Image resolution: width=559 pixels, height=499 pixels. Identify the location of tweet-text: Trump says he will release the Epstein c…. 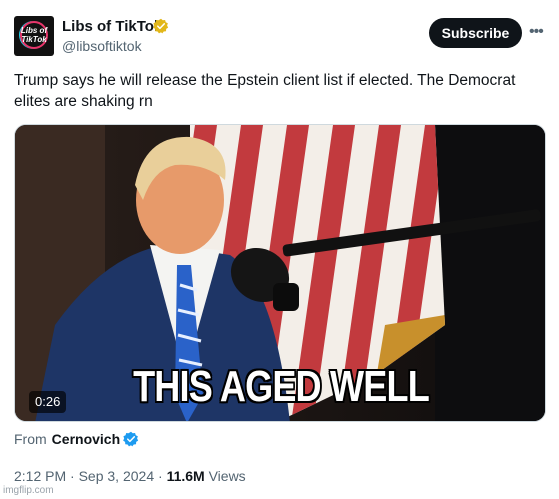
(265, 91).